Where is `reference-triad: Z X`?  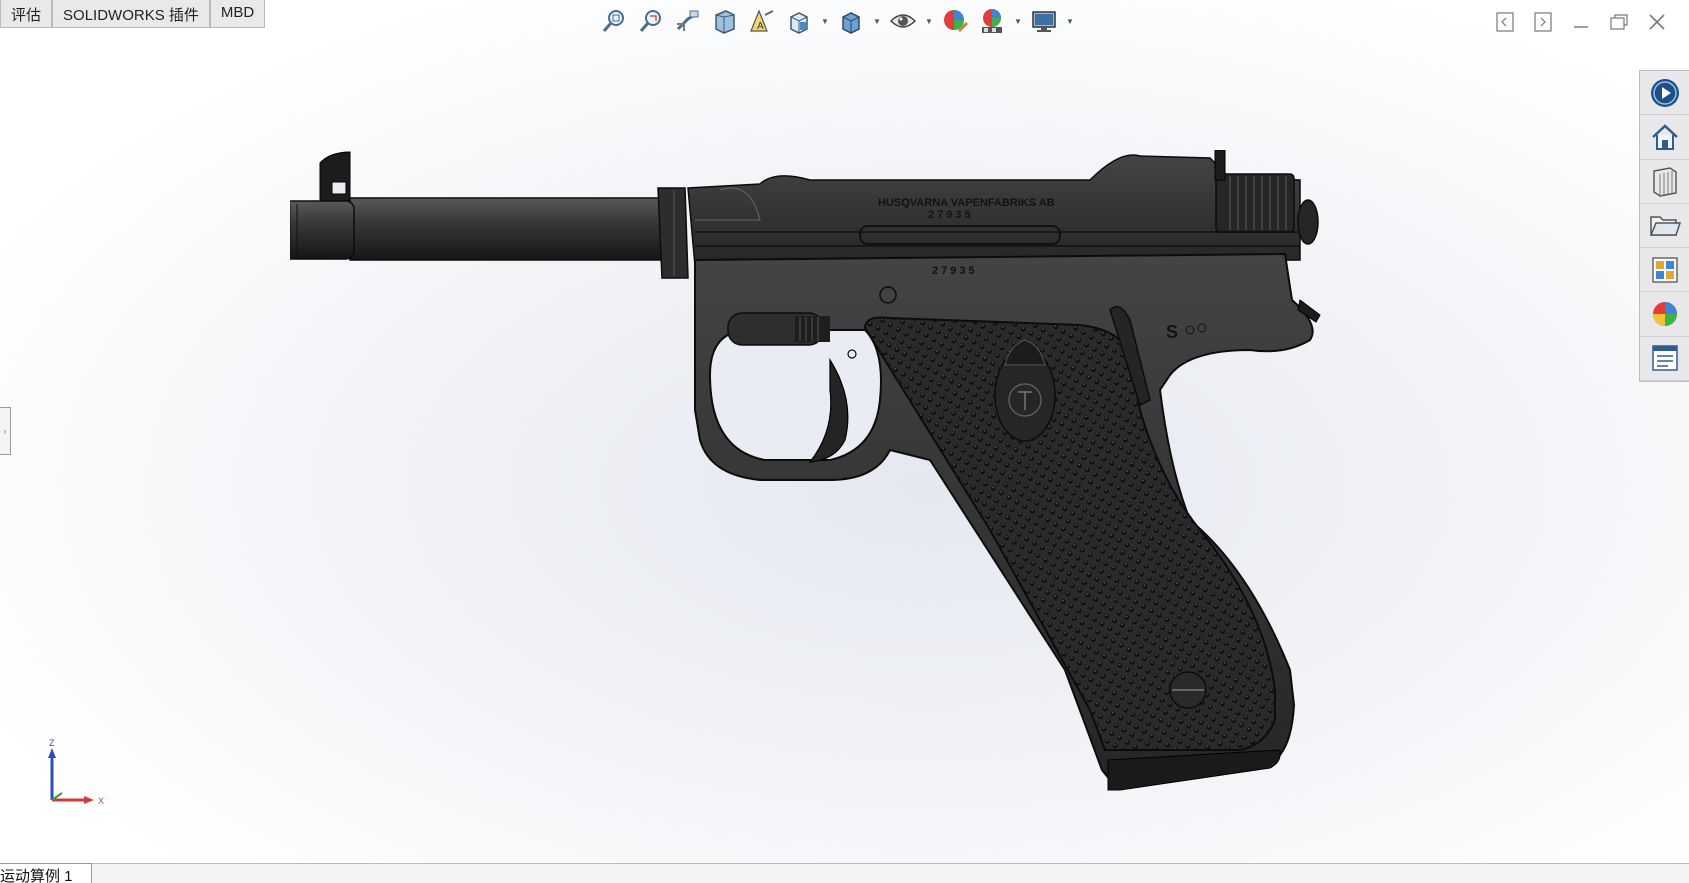
reference-triad: Z X is located at coordinates (76, 772).